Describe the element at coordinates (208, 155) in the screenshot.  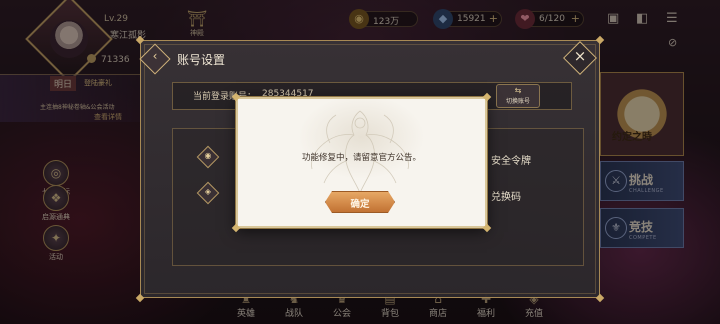
I see `token-icon: ◉` at that location.